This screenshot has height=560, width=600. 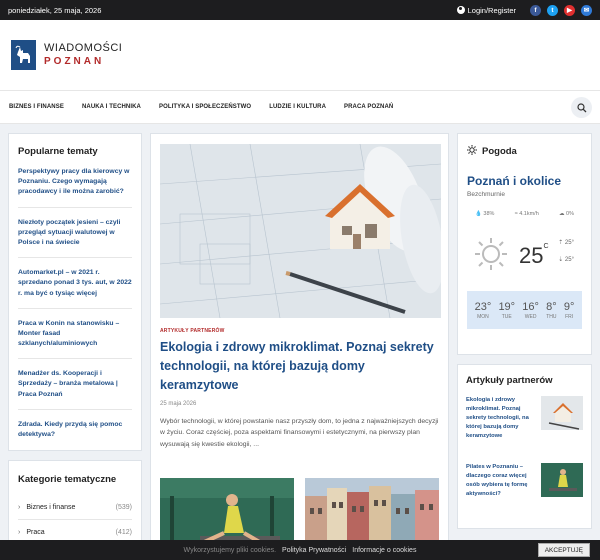 I want to click on forecast-day: 8° THU, so click(x=551, y=310).